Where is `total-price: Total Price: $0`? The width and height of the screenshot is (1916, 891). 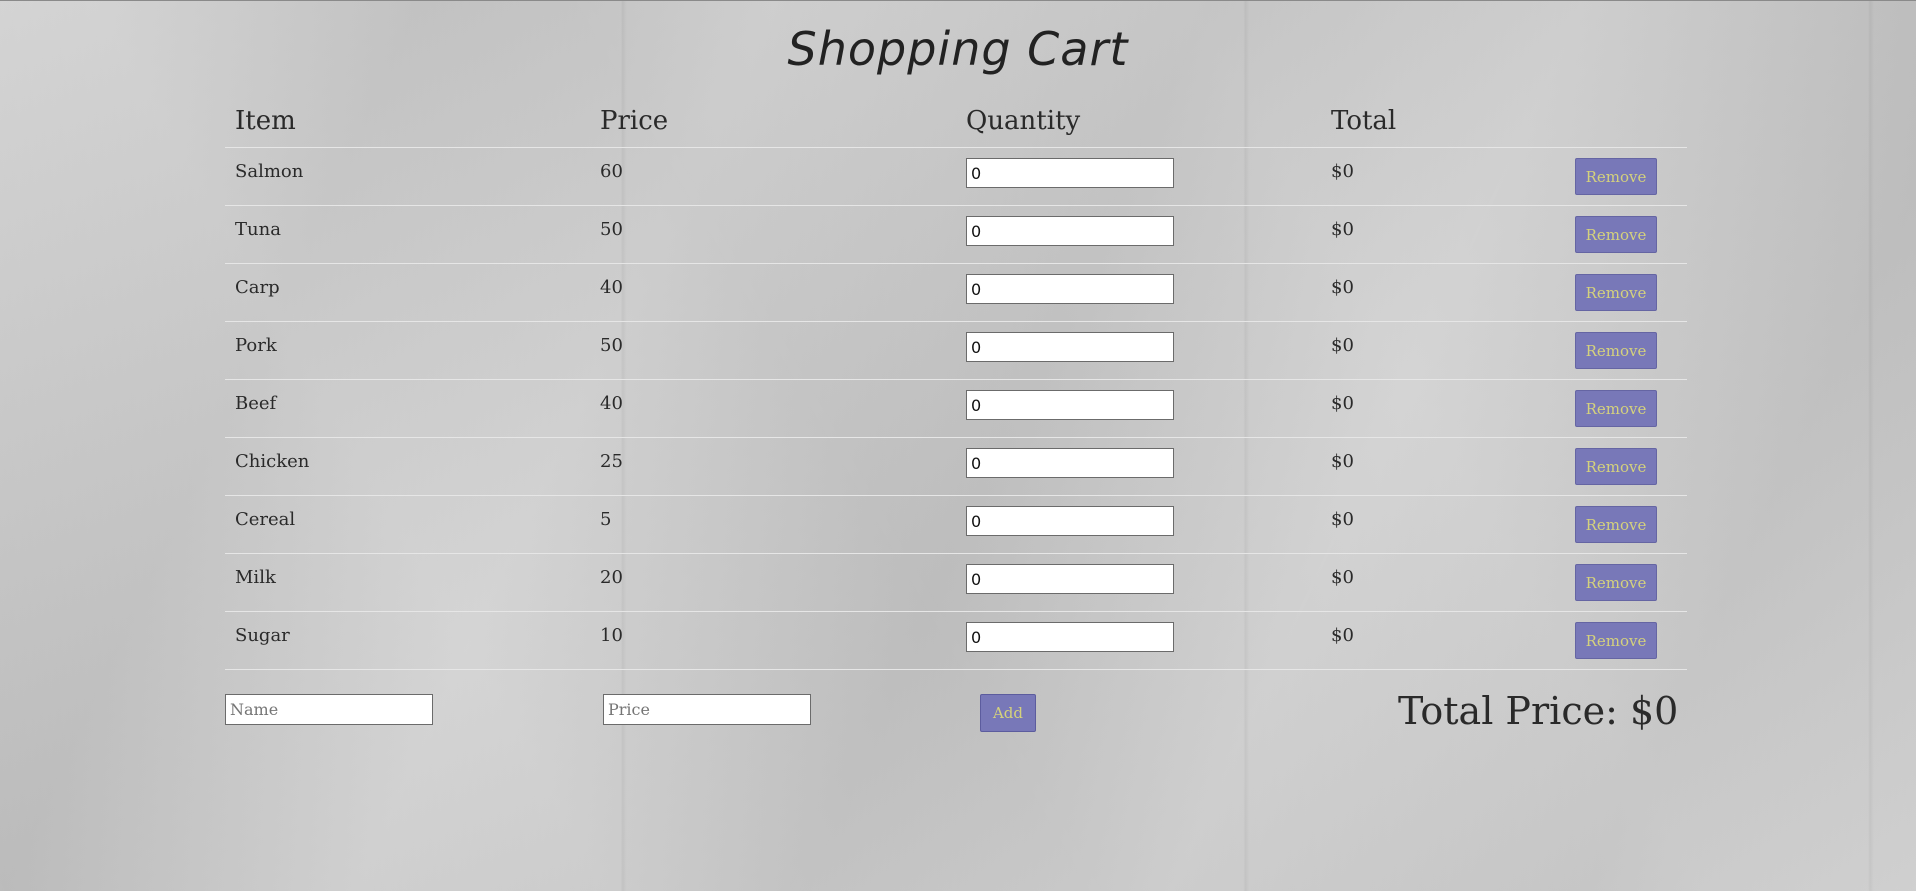 total-price: Total Price: $0 is located at coordinates (1538, 711).